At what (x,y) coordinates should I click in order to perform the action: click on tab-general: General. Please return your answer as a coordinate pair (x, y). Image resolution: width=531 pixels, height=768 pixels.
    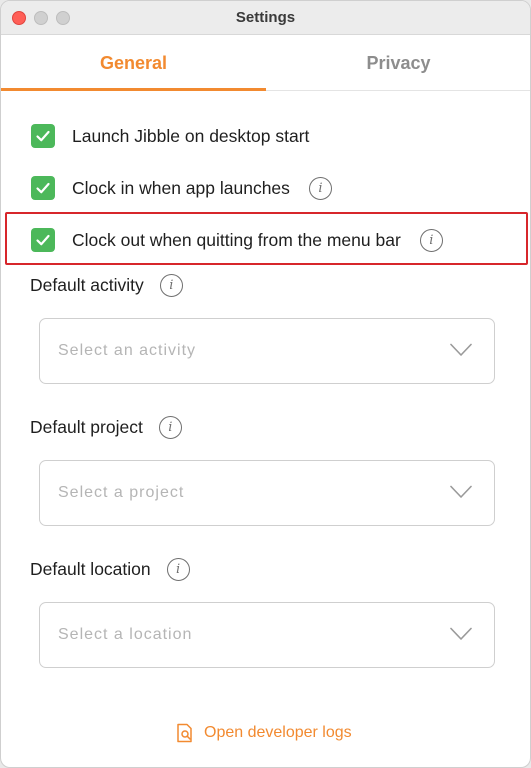
    Looking at the image, I should click on (133, 63).